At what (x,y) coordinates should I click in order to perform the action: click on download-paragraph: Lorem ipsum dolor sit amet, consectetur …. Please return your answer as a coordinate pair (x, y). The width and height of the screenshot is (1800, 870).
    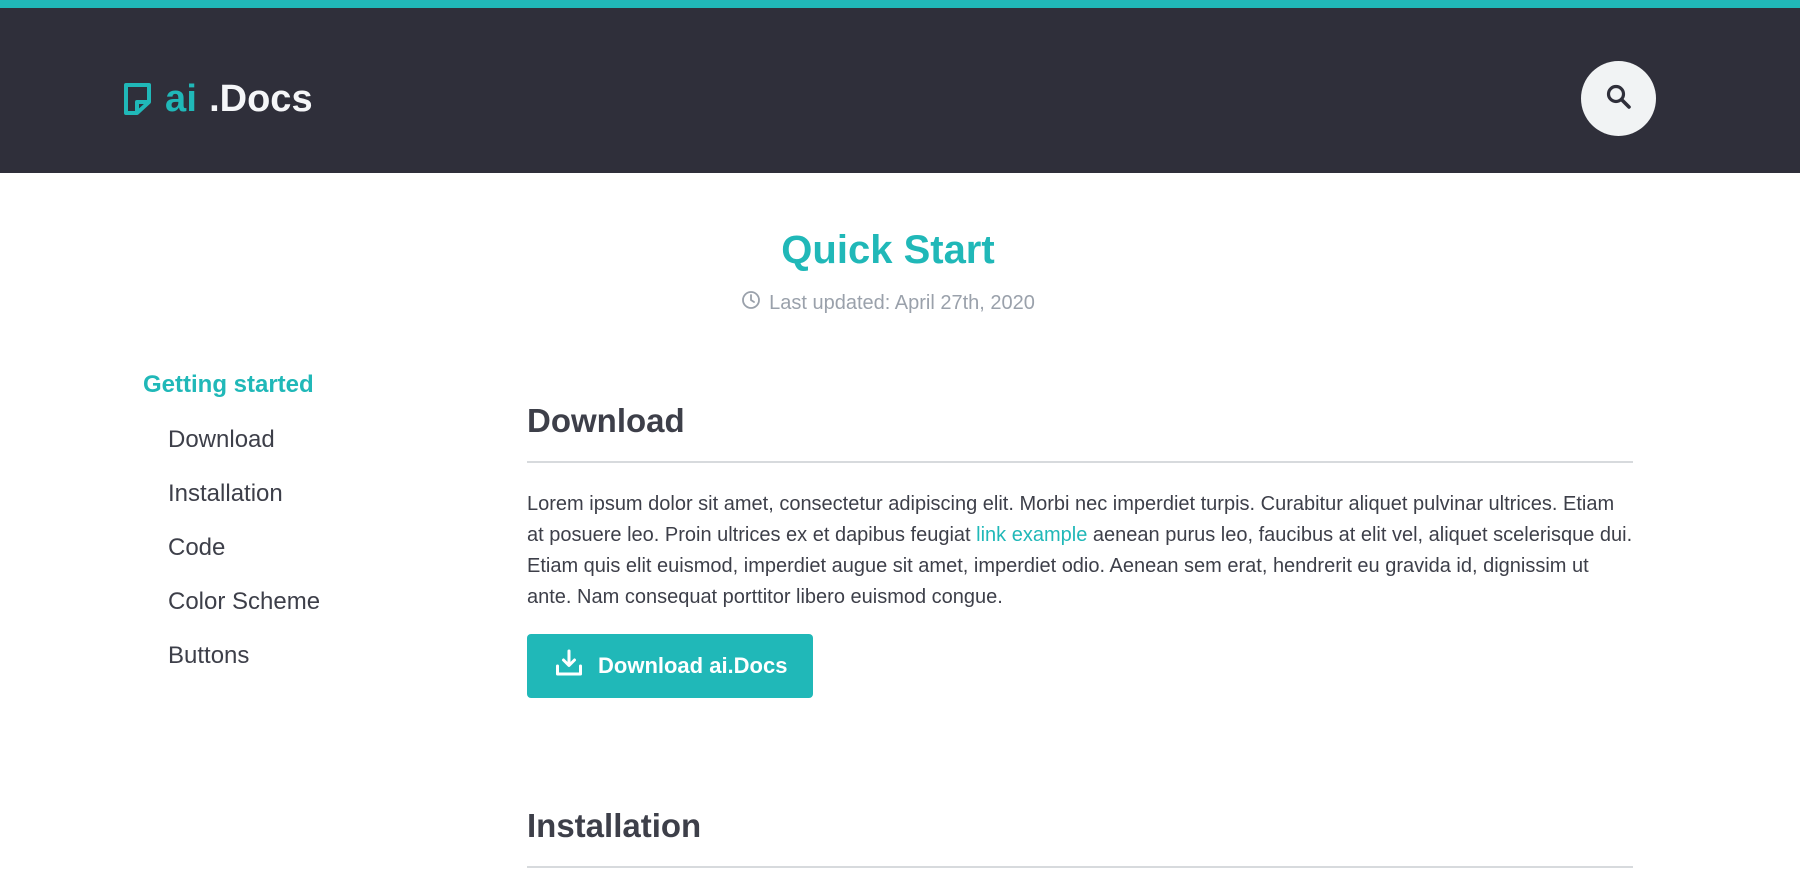
    Looking at the image, I should click on (1080, 551).